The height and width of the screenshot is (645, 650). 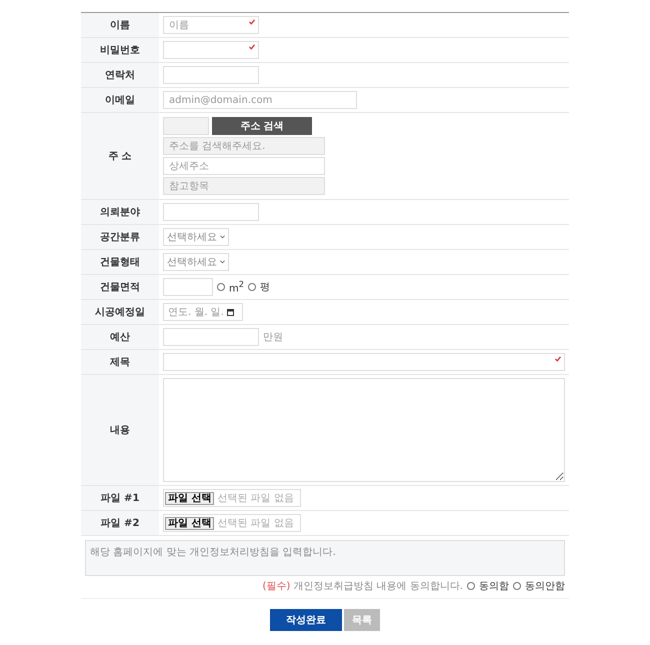 What do you see at coordinates (120, 237) in the screenshot?
I see `field-label: 공간분류` at bounding box center [120, 237].